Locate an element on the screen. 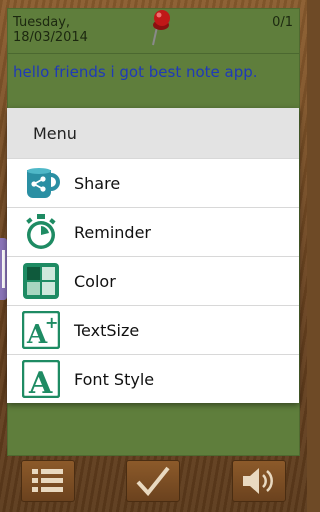  share-mug-icon is located at coordinates (41, 183).